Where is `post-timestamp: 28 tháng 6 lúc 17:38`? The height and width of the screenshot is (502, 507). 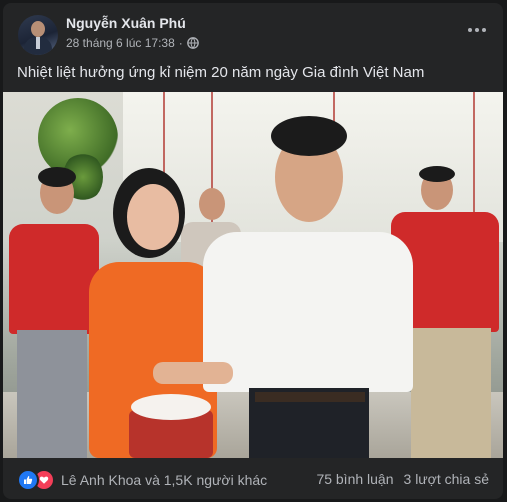 post-timestamp: 28 tháng 6 lúc 17:38 is located at coordinates (120, 43).